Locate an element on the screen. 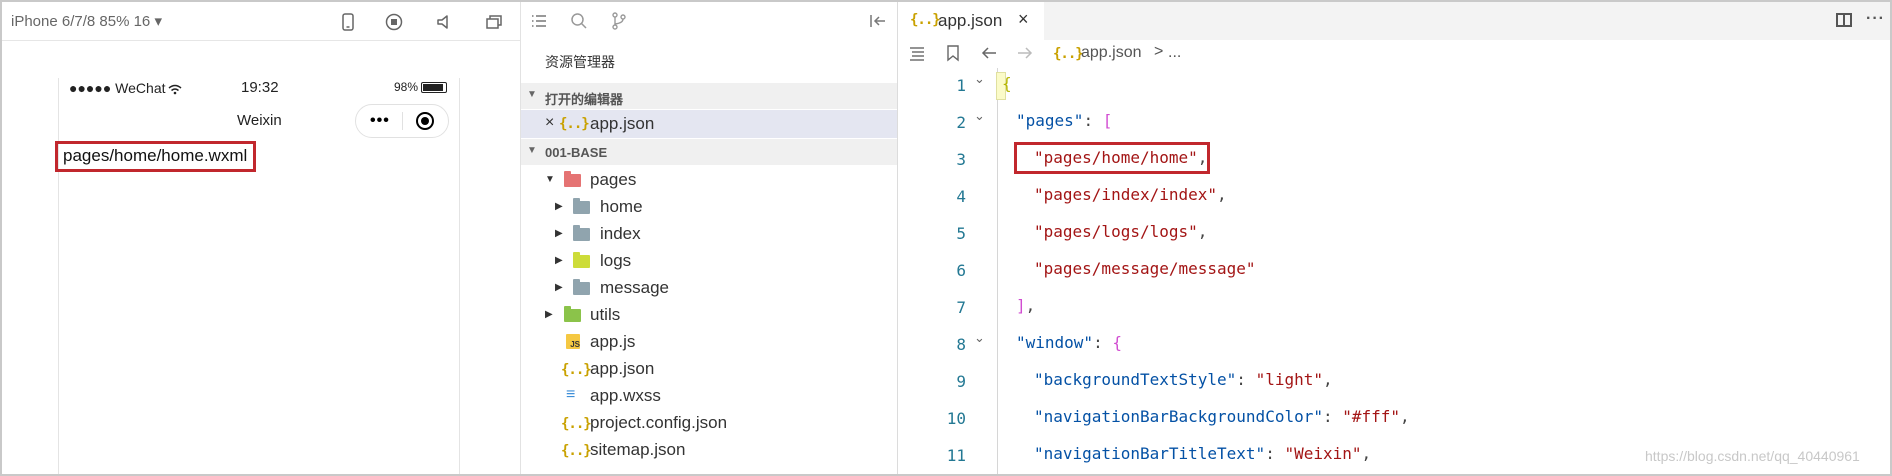 The width and height of the screenshot is (1892, 476). breadcrumb-file: app.json is located at coordinates (1111, 53).